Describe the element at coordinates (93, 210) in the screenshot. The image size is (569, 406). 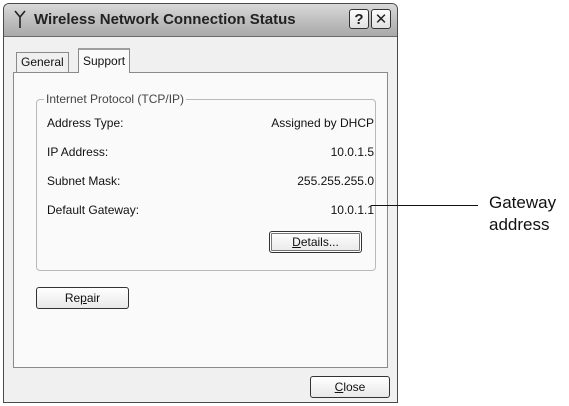
I see `default-gateway-label: Default Gateway:` at that location.